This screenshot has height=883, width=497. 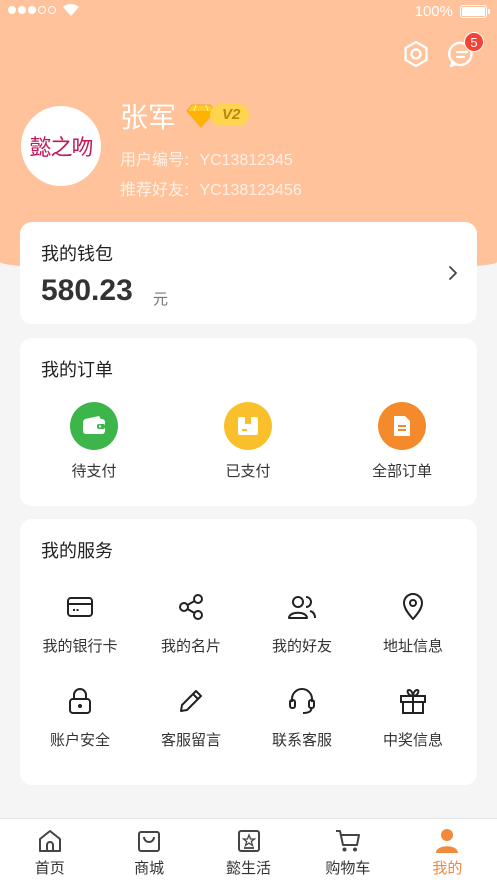 What do you see at coordinates (248, 426) in the screenshot?
I see `box-icon` at bounding box center [248, 426].